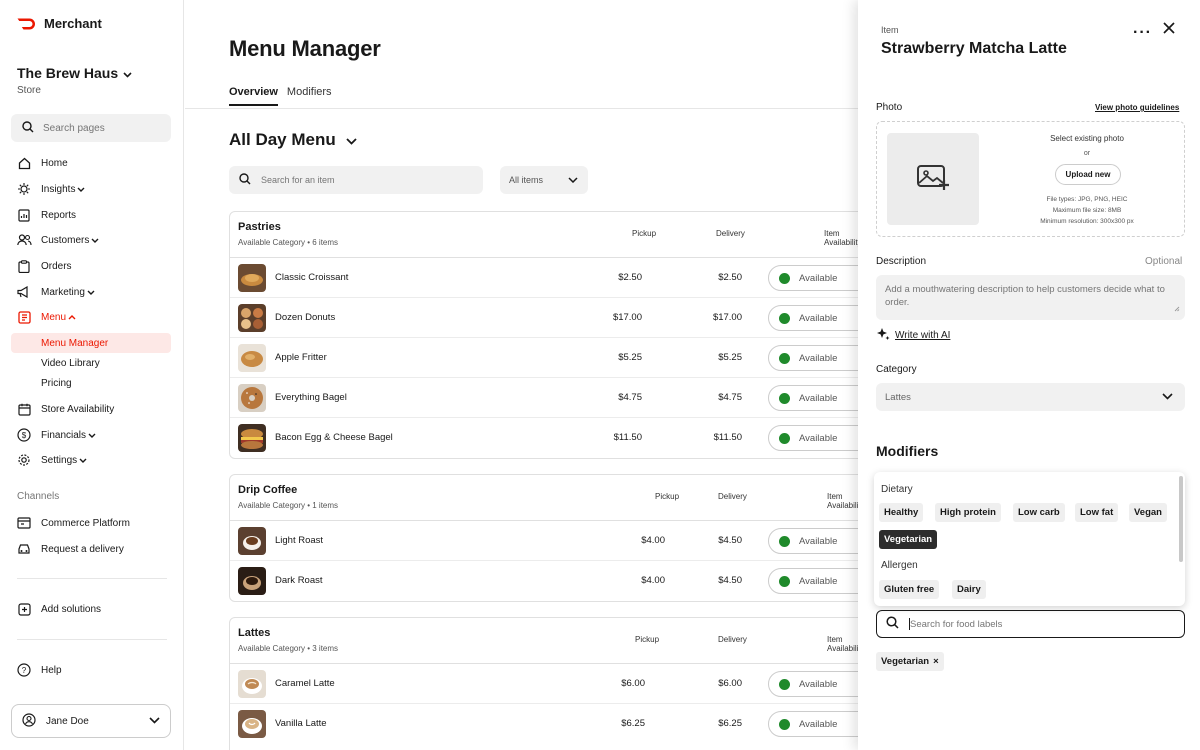  I want to click on label-chip-low-carb: Low carb, so click(1039, 512).